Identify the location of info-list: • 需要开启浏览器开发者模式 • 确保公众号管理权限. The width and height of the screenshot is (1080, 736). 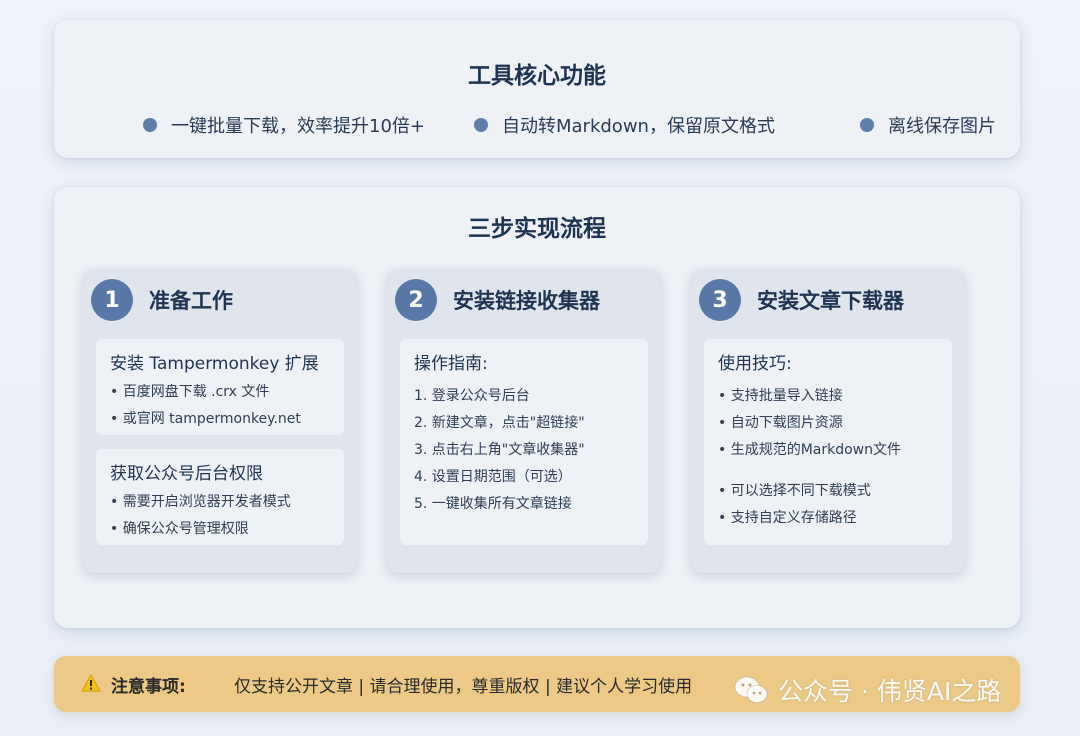
(224, 516).